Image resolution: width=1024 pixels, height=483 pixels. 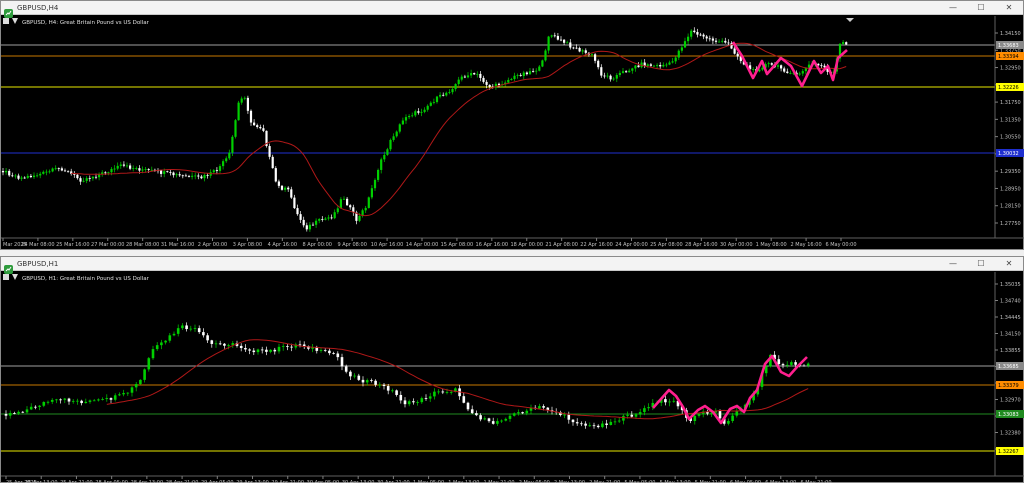 I want to click on window-titlebar: GBPUSD,H1 — ☐ ✕, so click(x=512, y=265).